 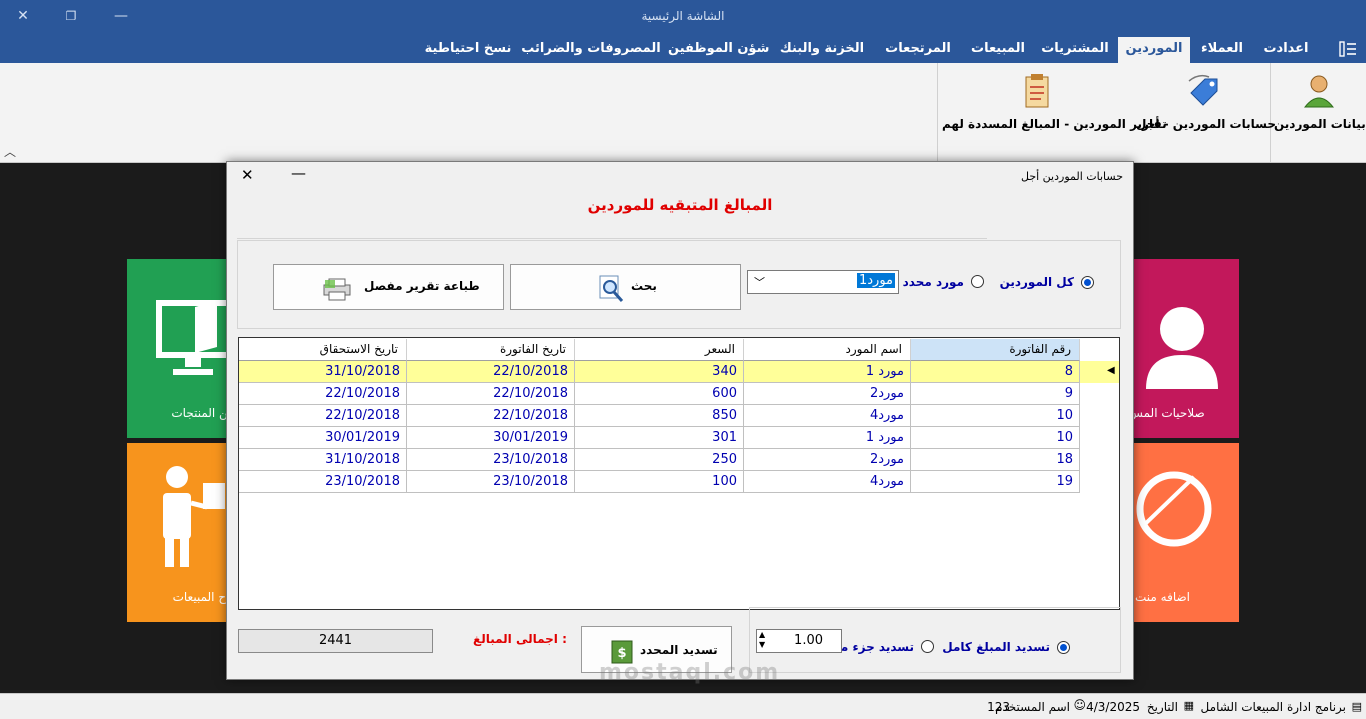 What do you see at coordinates (659, 438) in the screenshot?
I see `cell-price: 301` at bounding box center [659, 438].